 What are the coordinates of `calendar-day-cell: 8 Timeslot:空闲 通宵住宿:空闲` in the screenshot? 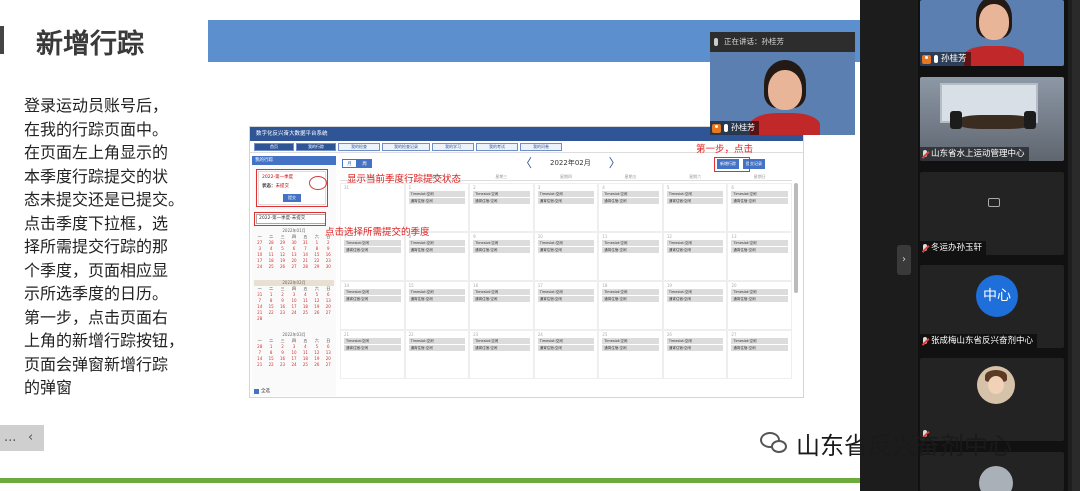 It's located at (437, 256).